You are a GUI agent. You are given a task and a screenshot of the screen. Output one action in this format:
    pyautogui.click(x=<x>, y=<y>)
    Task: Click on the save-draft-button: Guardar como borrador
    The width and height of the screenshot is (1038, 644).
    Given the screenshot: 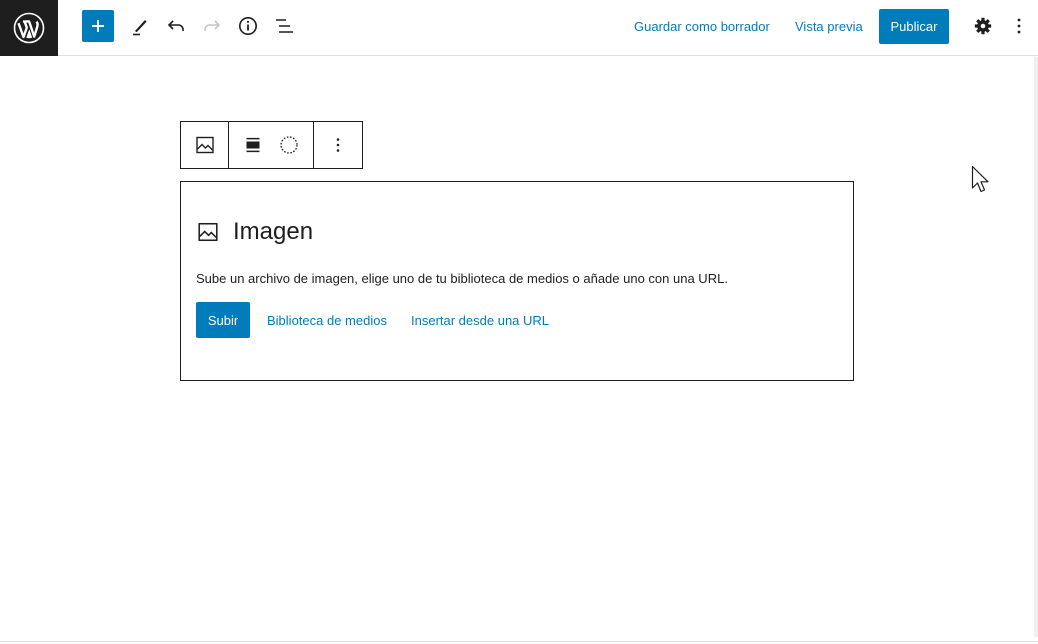 What is the action you would take?
    pyautogui.click(x=702, y=26)
    